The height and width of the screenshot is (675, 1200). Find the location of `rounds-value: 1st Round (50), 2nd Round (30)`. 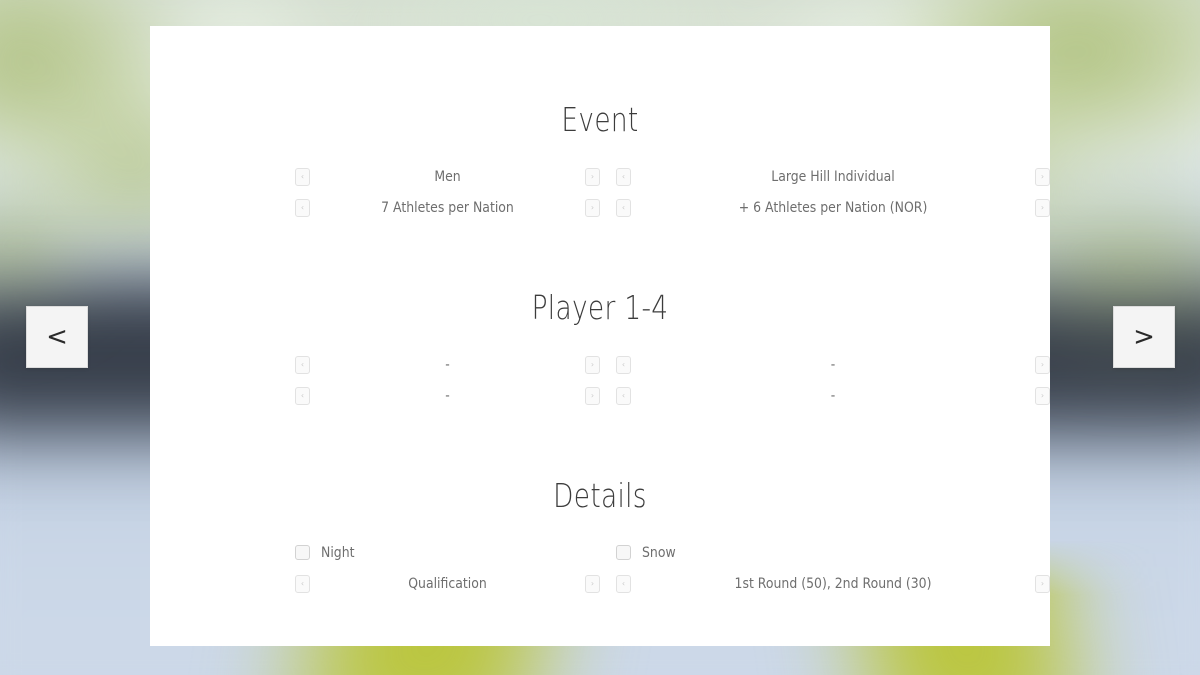

rounds-value: 1st Round (50), 2nd Round (30) is located at coordinates (833, 583).